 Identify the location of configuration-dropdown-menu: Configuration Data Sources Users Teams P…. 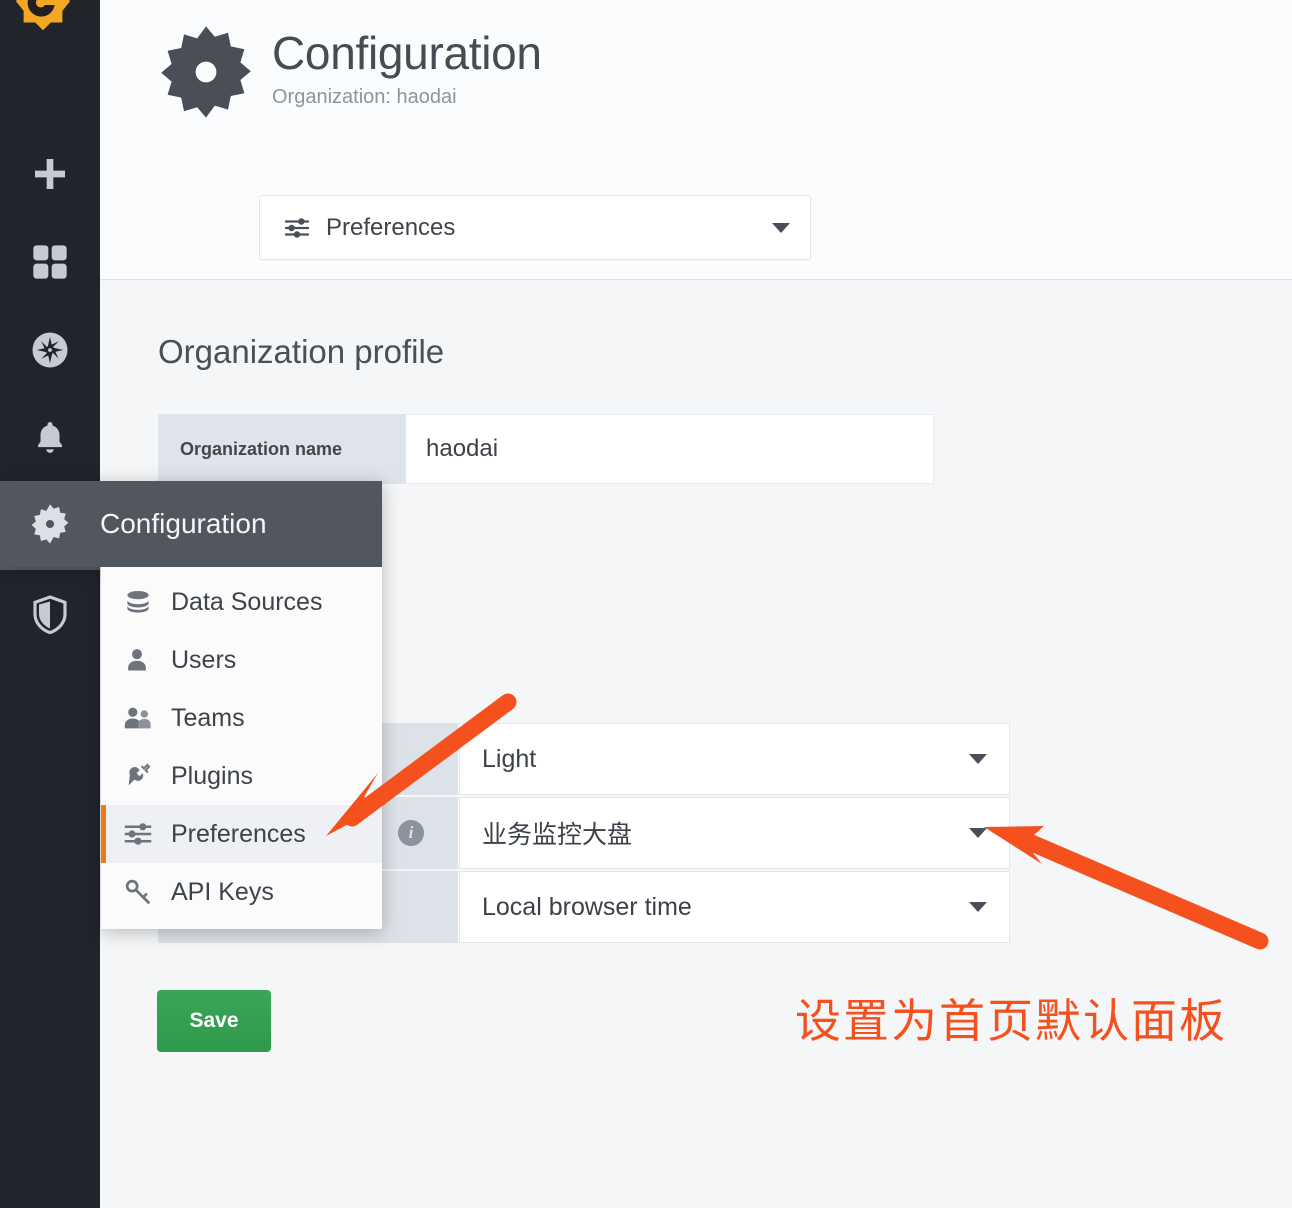
(191, 705).